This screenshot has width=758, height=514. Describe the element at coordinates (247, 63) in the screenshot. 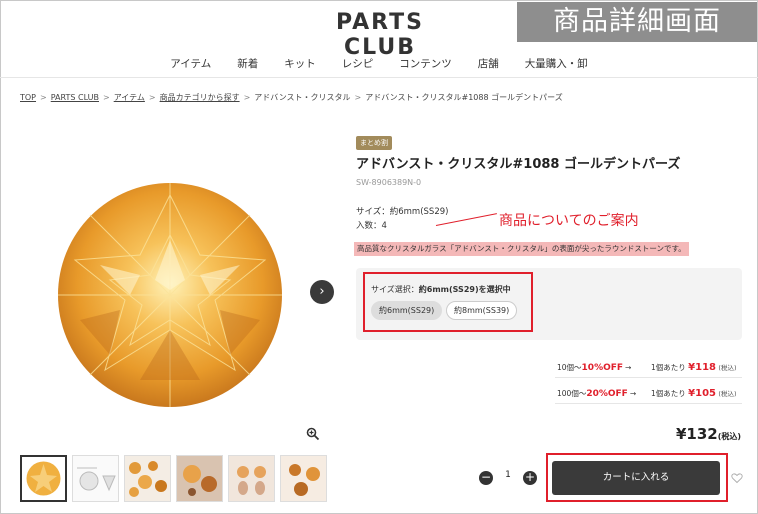

I see `nav-item-new: 新着` at that location.